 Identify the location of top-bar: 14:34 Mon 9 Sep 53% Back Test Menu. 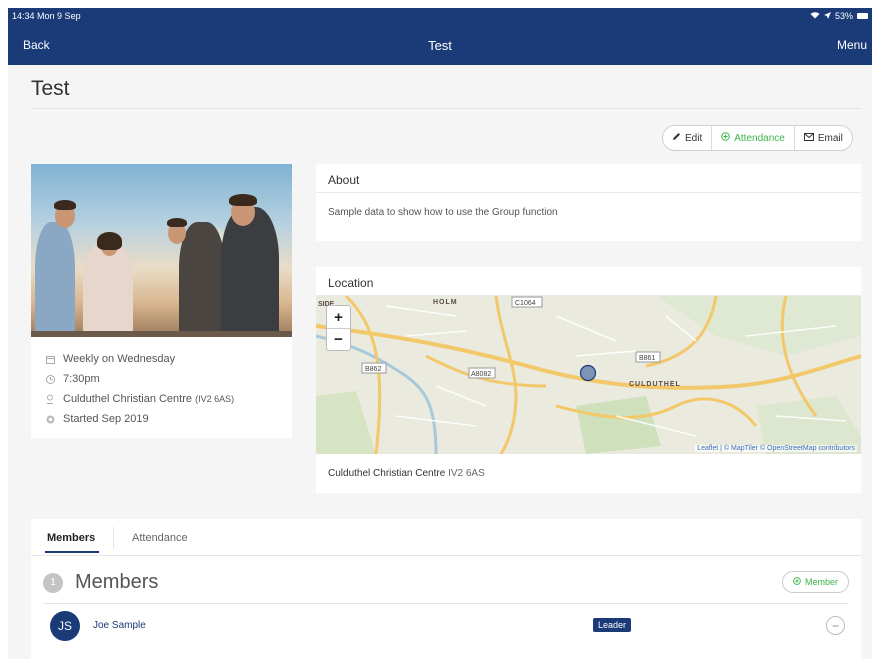
(440, 36).